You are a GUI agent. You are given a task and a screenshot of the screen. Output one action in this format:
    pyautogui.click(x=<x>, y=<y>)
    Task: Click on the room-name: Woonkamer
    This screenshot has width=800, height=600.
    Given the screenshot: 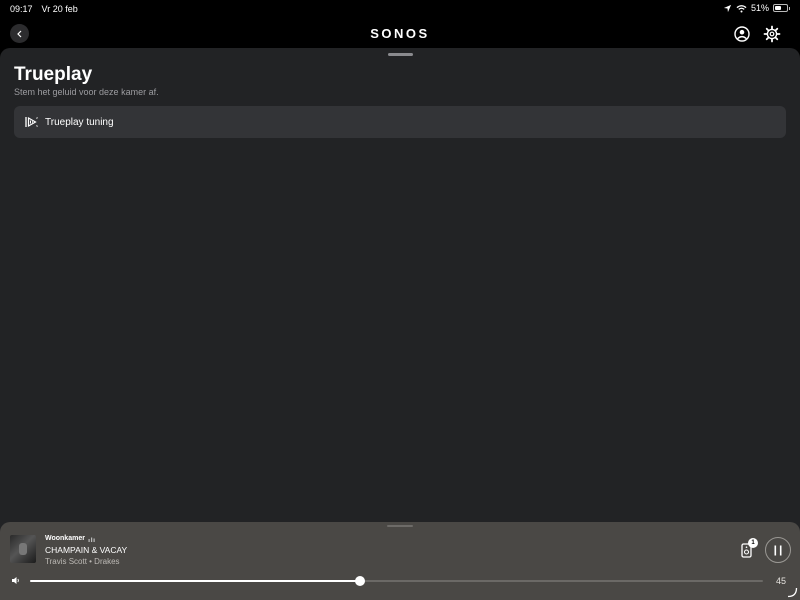 What is the action you would take?
    pyautogui.click(x=70, y=538)
    